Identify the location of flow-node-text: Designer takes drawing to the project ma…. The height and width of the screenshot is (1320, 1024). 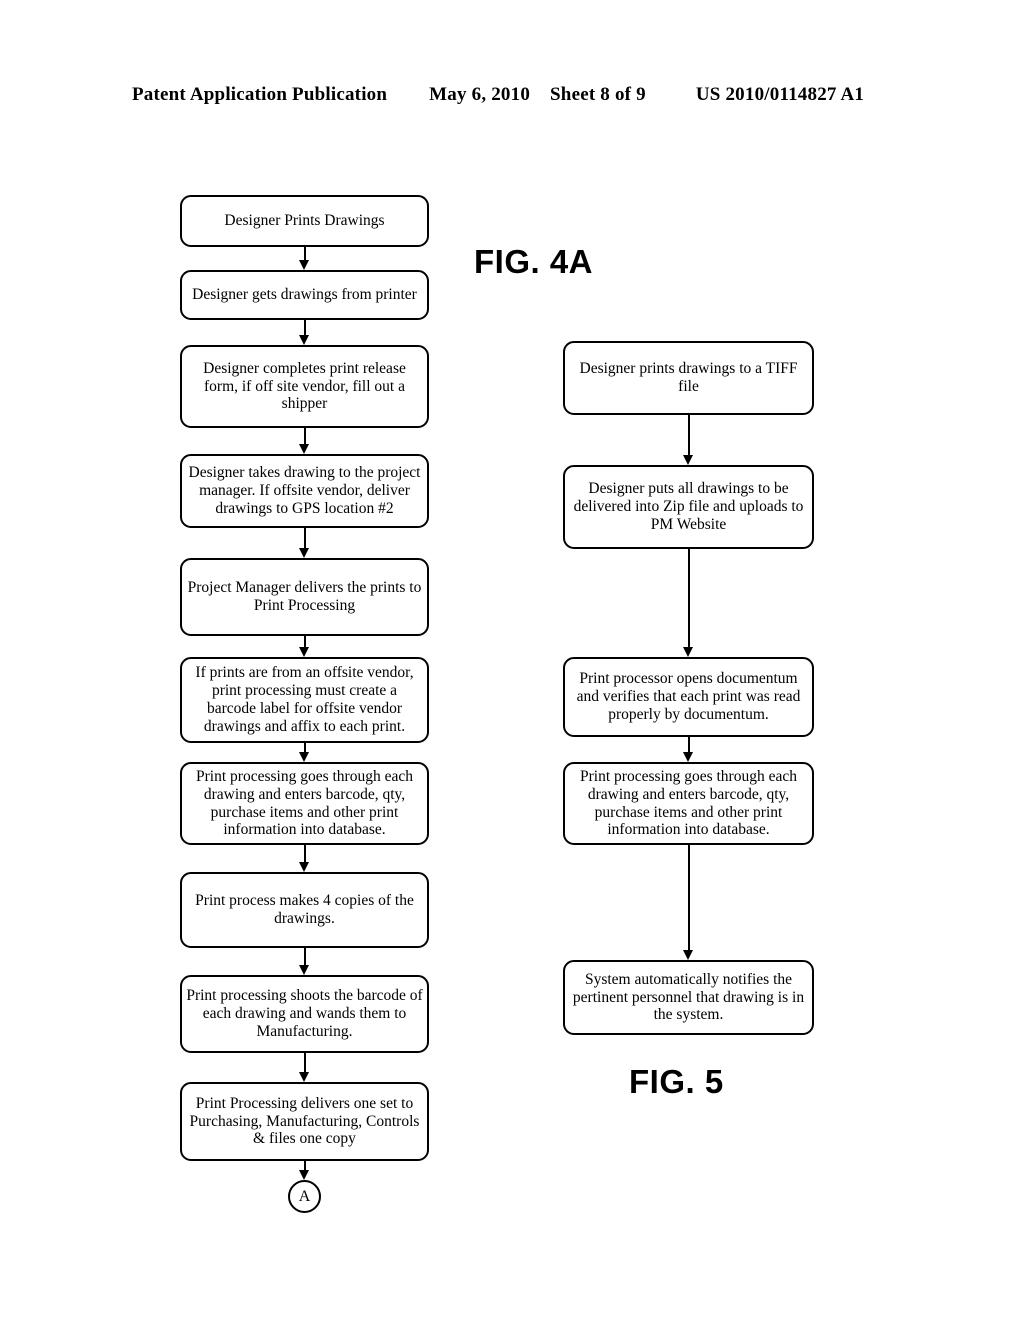
(304, 490).